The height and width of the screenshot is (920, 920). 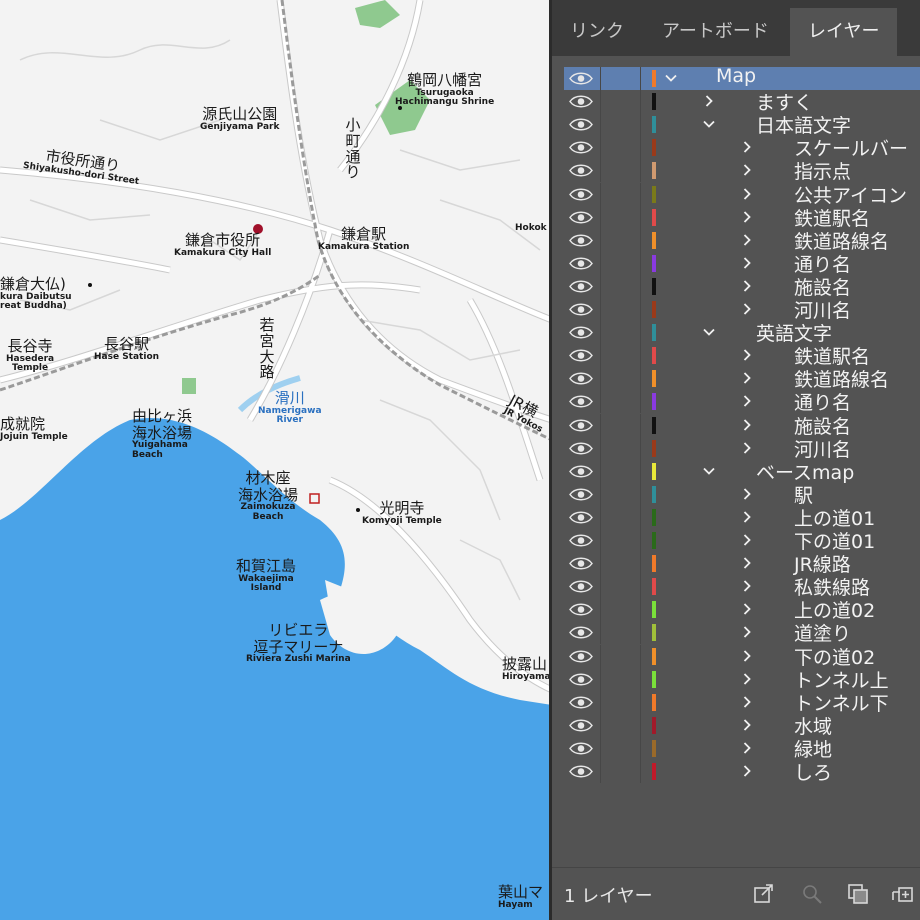 What do you see at coordinates (742, 125) in the screenshot?
I see `layer-row: 日本語文字` at bounding box center [742, 125].